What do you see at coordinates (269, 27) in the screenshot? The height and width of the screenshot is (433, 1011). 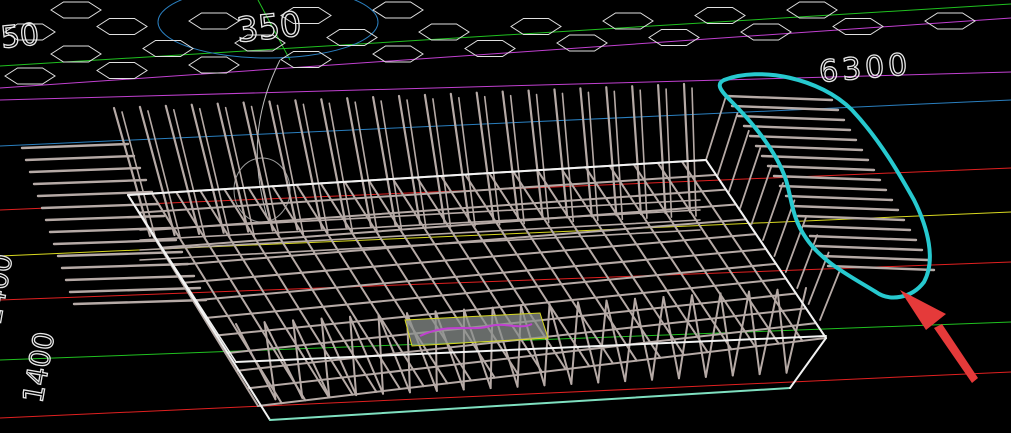 I see `dim-label-top-center: 350` at bounding box center [269, 27].